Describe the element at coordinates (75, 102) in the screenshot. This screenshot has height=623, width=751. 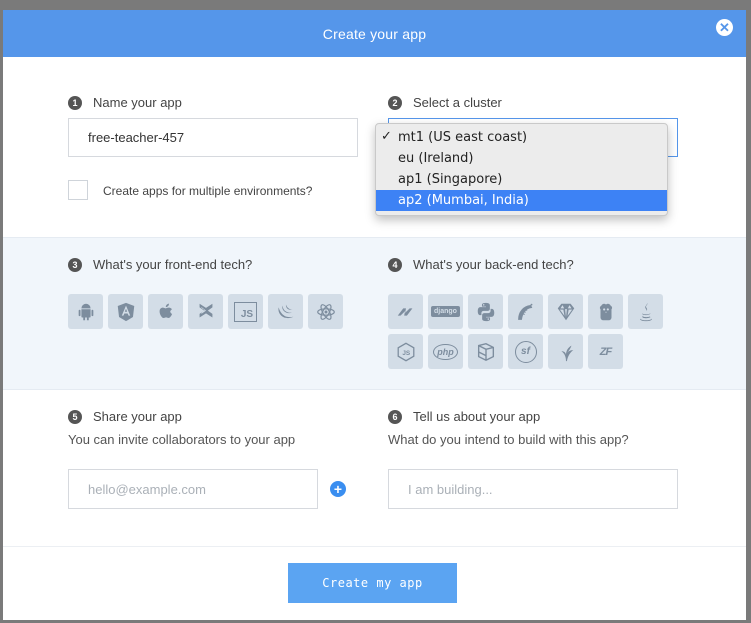
I see `step-number-badge: 1` at that location.